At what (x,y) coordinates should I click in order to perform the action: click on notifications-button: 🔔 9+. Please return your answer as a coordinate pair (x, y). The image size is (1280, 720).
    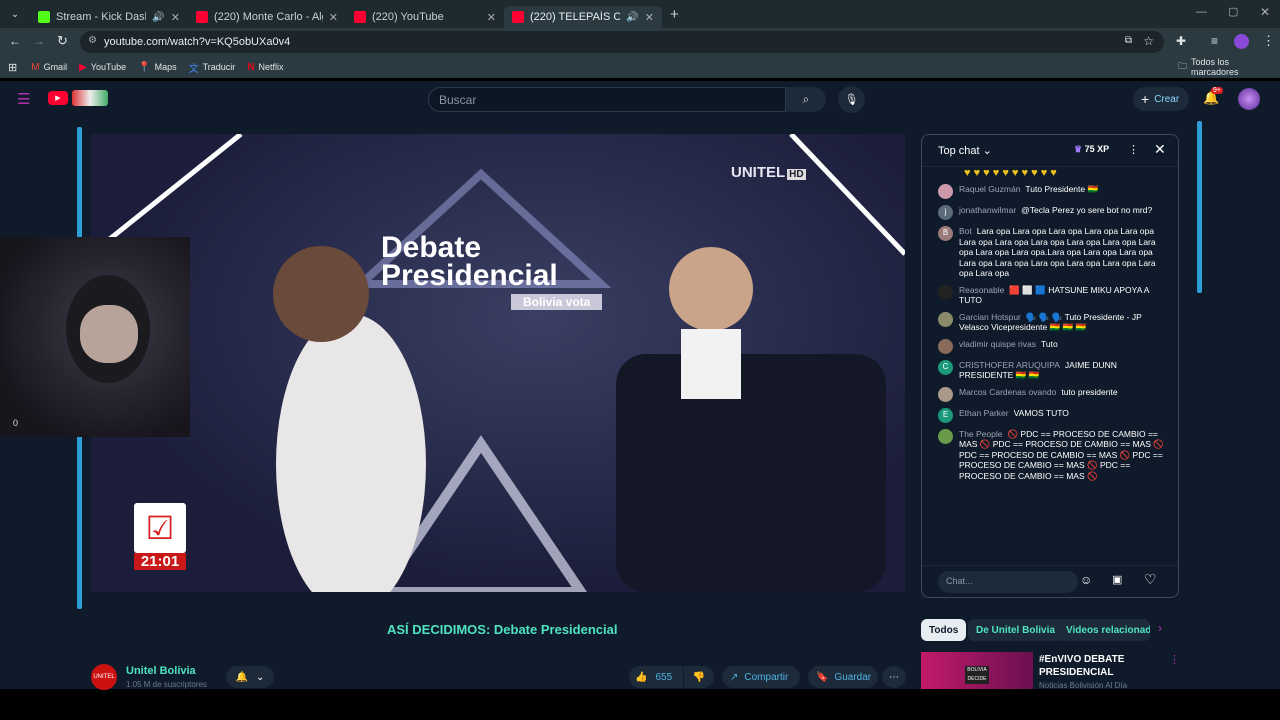
    Looking at the image, I should click on (1213, 96).